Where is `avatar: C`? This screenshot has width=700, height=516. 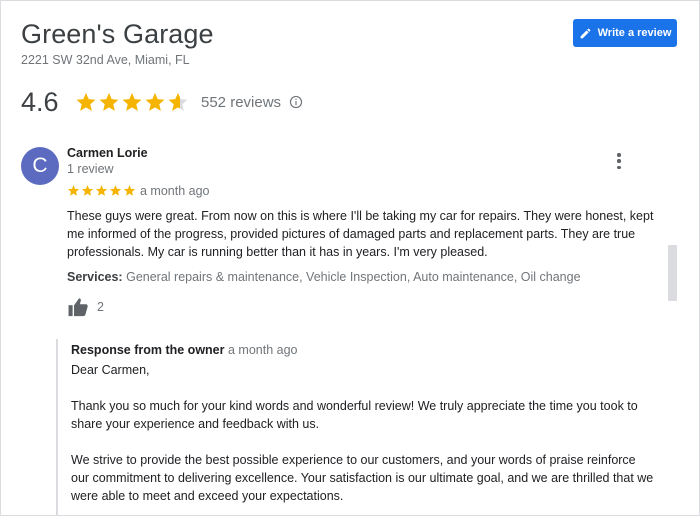 avatar: C is located at coordinates (40, 166).